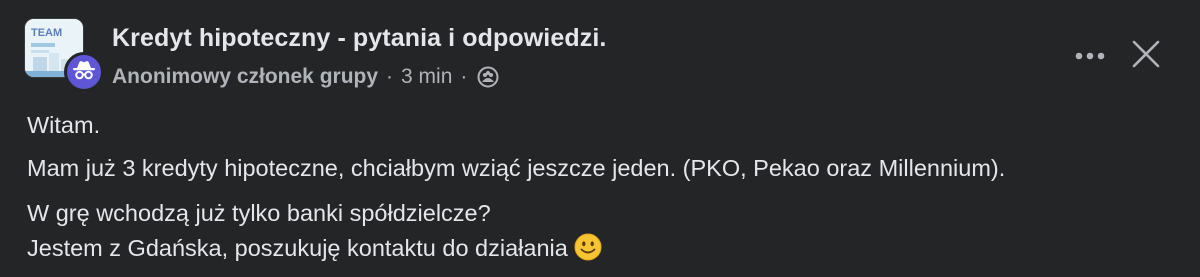  I want to click on post-actions, so click(1118, 56).